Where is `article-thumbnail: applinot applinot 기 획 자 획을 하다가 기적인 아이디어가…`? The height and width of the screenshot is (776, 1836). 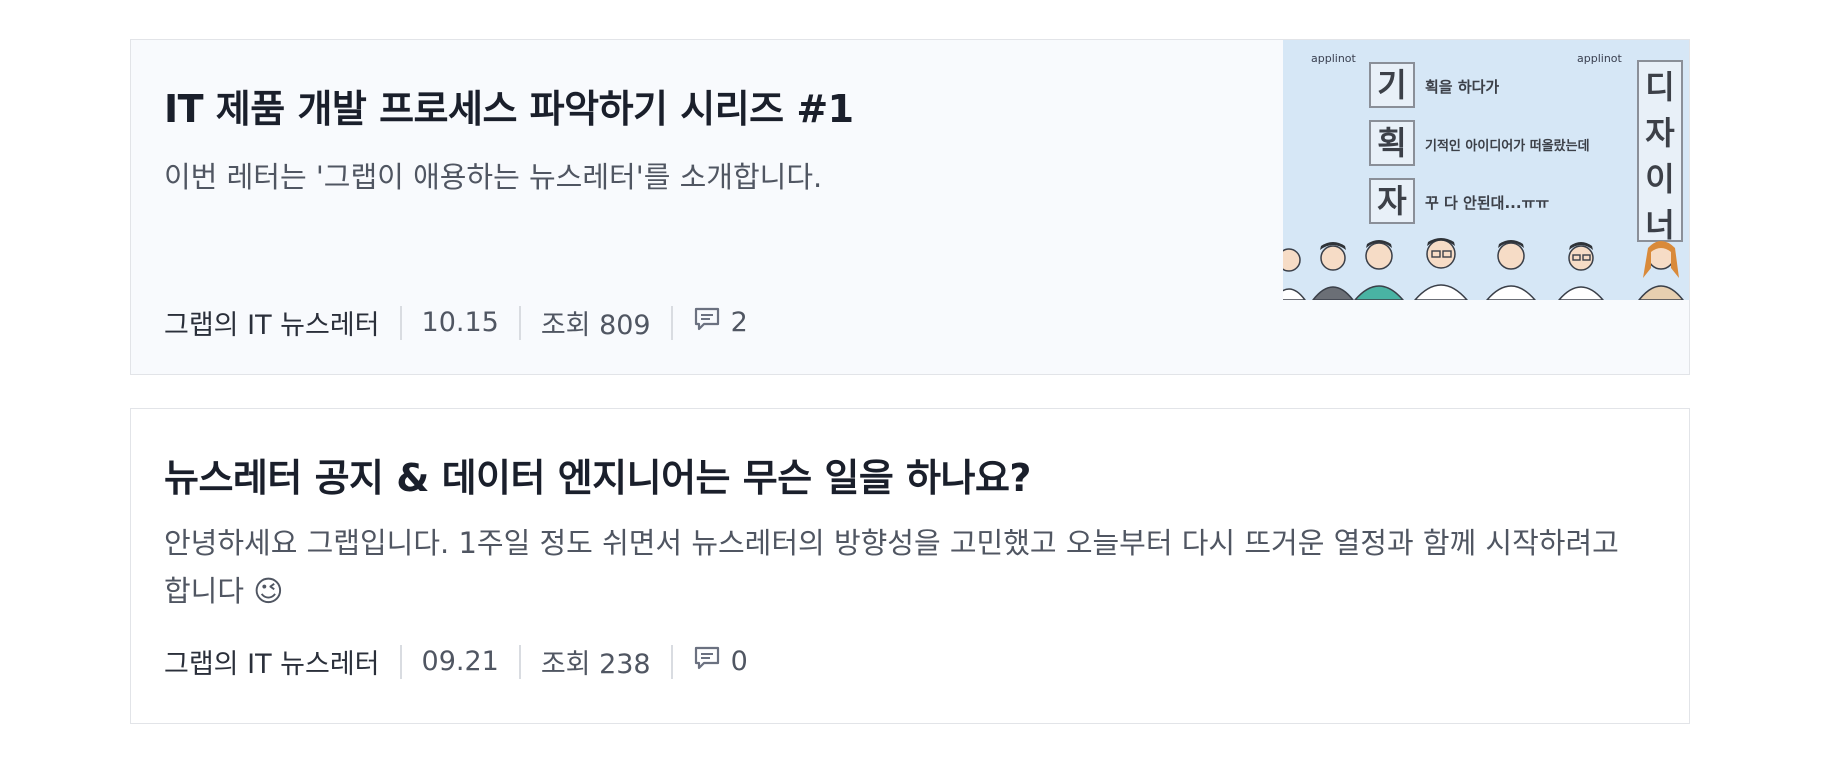 article-thumbnail: applinot applinot 기 획 자 획을 하다가 기적인 아이디어가… is located at coordinates (1486, 170).